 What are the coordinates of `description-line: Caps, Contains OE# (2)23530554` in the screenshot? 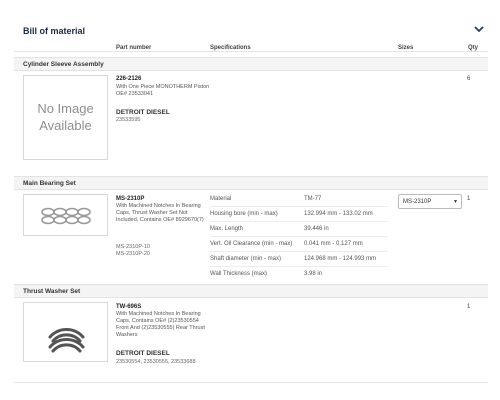 It's located at (157, 321).